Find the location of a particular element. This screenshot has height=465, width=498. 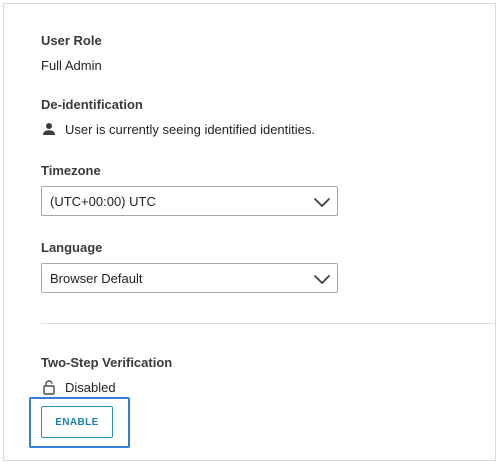

language-selected-value: Browser Default is located at coordinates (96, 278).